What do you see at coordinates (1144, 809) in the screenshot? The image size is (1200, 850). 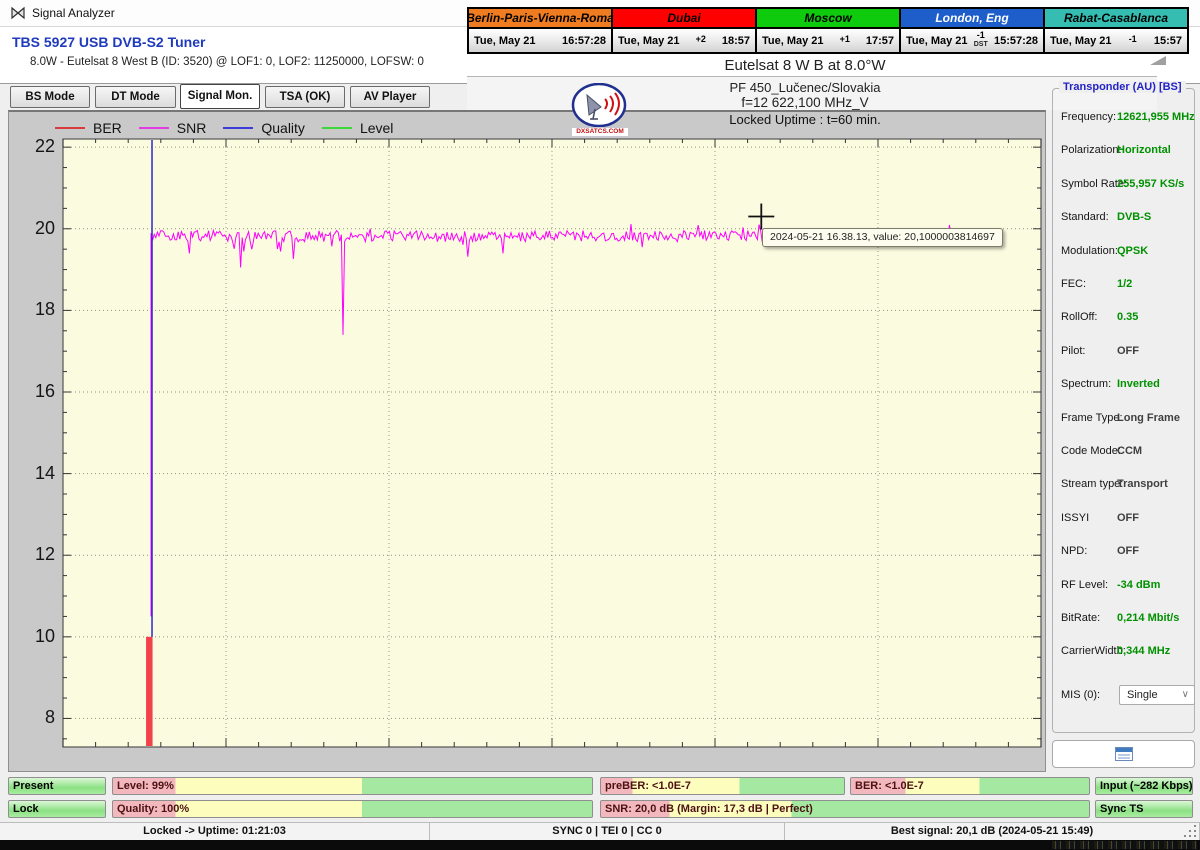 I see `indicator-sync-ts: Sync TS` at bounding box center [1144, 809].